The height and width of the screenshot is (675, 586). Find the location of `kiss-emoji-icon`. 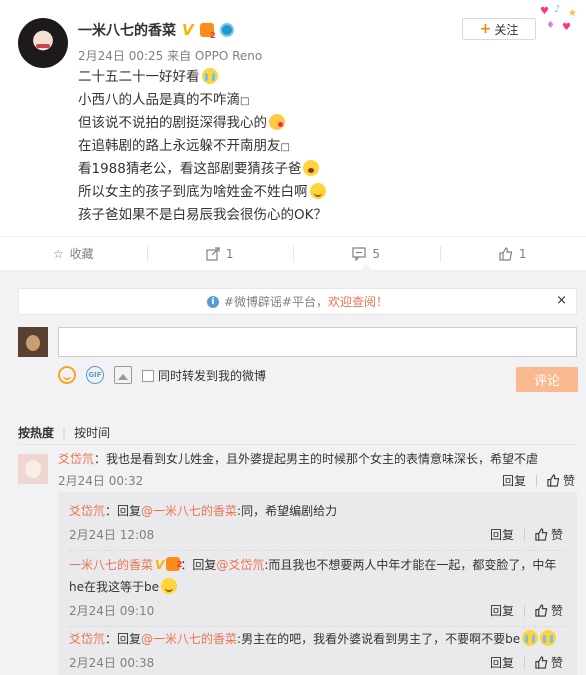

kiss-emoji-icon is located at coordinates (277, 122).